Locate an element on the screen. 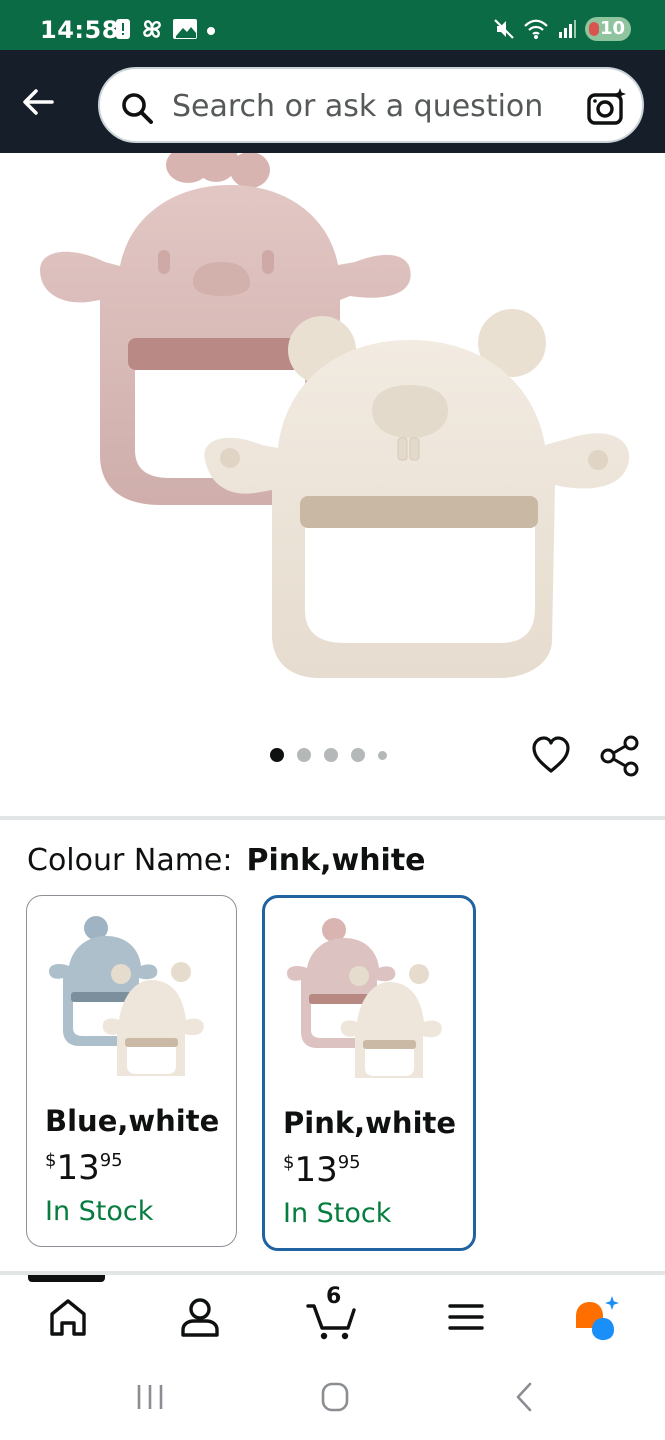 Image resolution: width=665 pixels, height=1440 pixels. search-icon is located at coordinates (137, 108).